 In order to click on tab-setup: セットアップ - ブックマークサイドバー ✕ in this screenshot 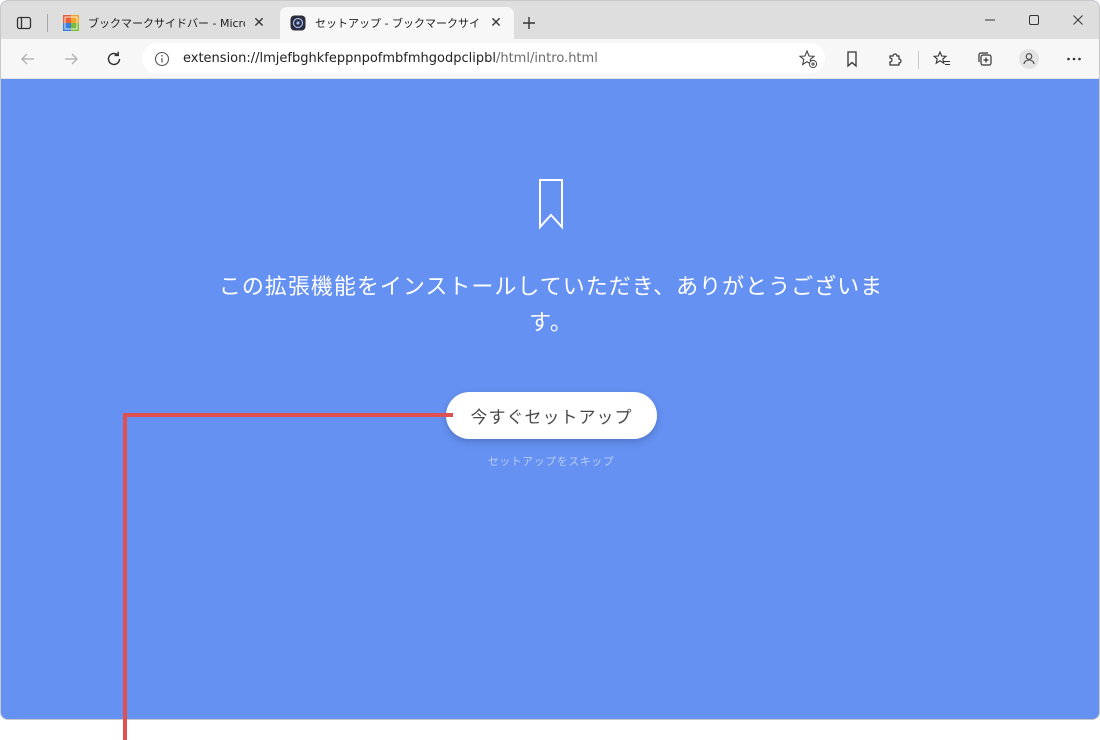, I will do `click(397, 23)`.